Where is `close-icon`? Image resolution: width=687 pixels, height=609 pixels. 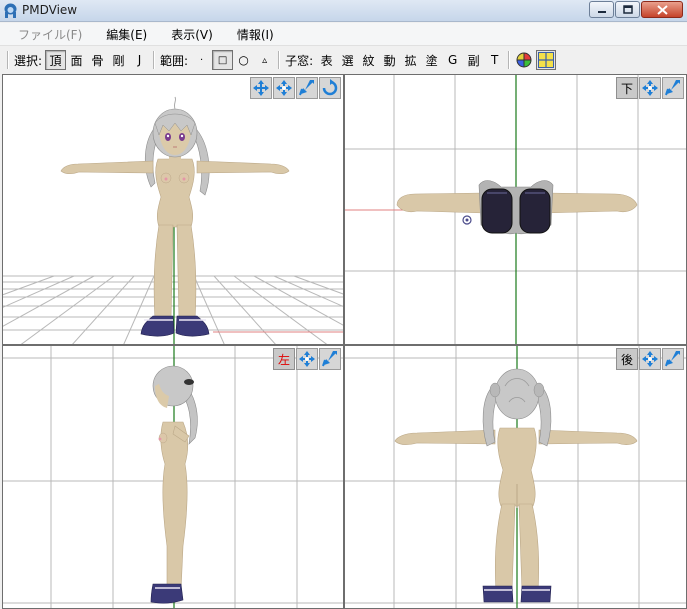 close-icon is located at coordinates (662, 9).